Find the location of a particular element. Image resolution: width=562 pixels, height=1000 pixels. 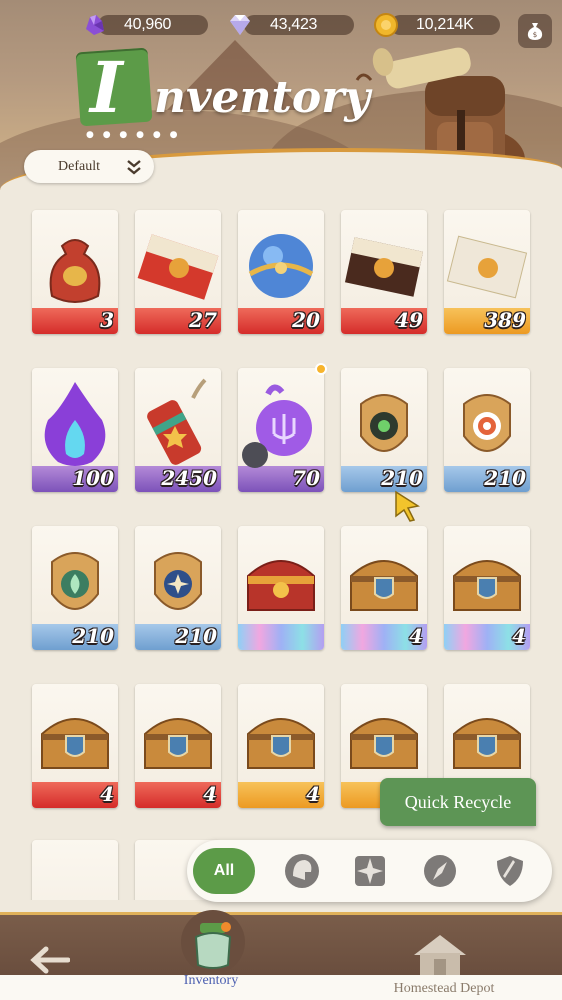

filter-shuriken-button is located at coordinates (370, 871).